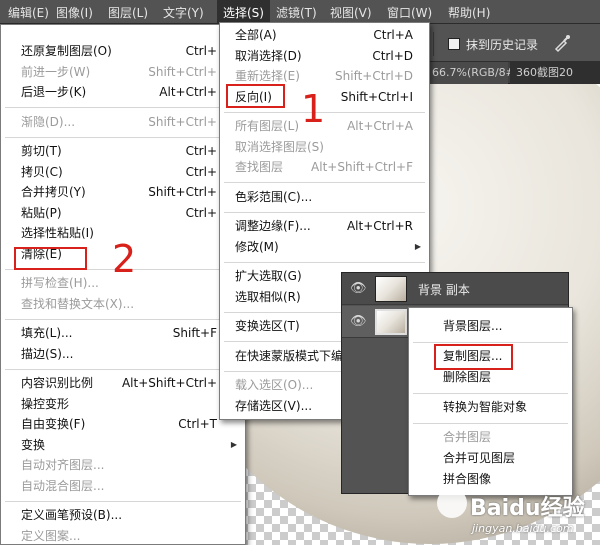 This screenshot has width=600, height=545. Describe the element at coordinates (128, 12) in the screenshot. I see `menu-layer: 图层(L)` at that location.